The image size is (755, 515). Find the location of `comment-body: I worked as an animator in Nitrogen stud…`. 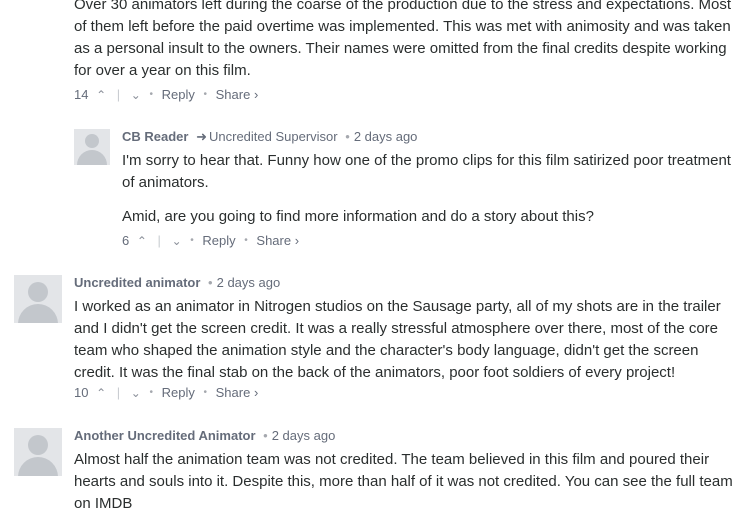

comment-body: I worked as an animator in Nitrogen stud… is located at coordinates (397, 339).